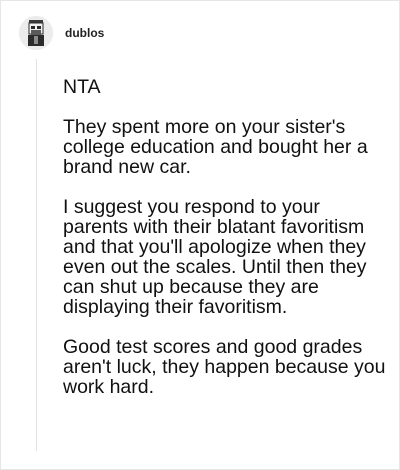  What do you see at coordinates (82, 87) in the screenshot?
I see `comment-paragraph: NTA` at bounding box center [82, 87].